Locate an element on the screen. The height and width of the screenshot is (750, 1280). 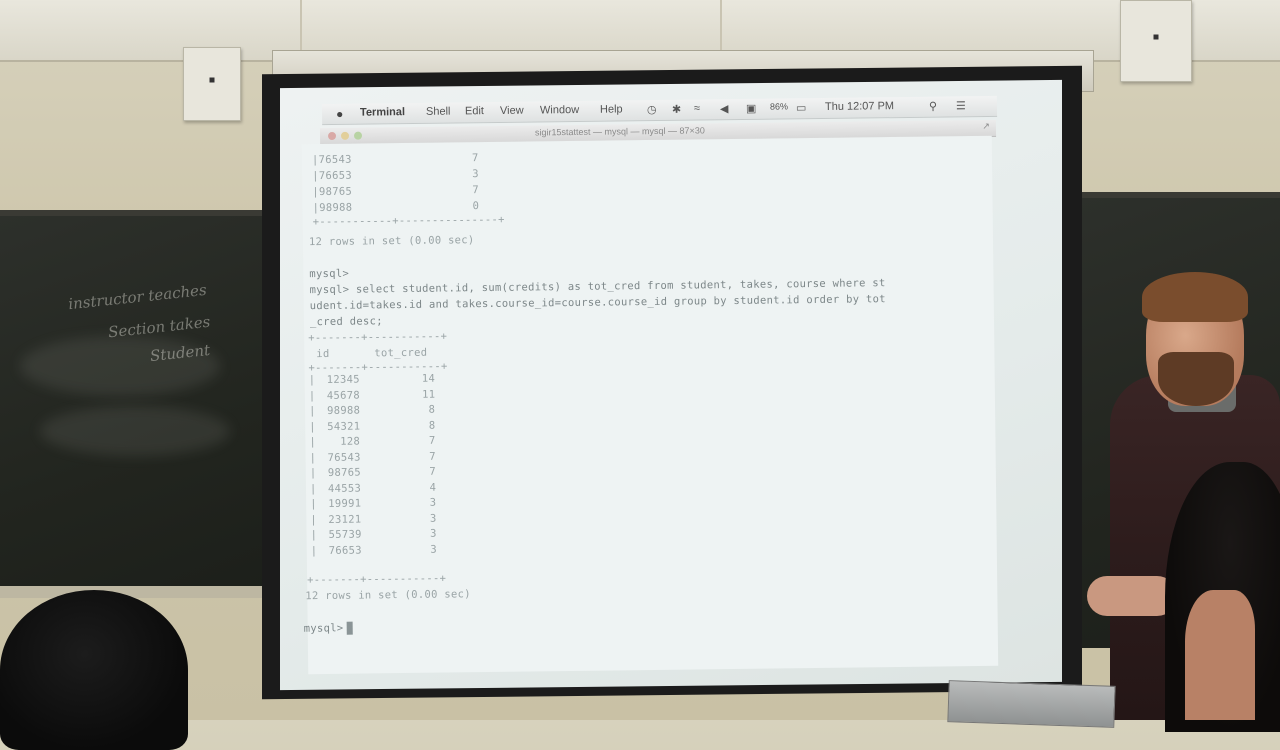
result-row-id: 98988 is located at coordinates (343, 410).